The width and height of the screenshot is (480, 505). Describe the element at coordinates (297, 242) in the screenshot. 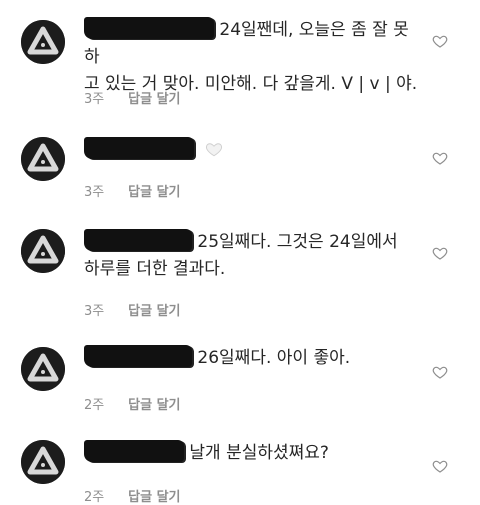

I see `comment-text-line1: 25일째다. 그것은 24일에서` at that location.